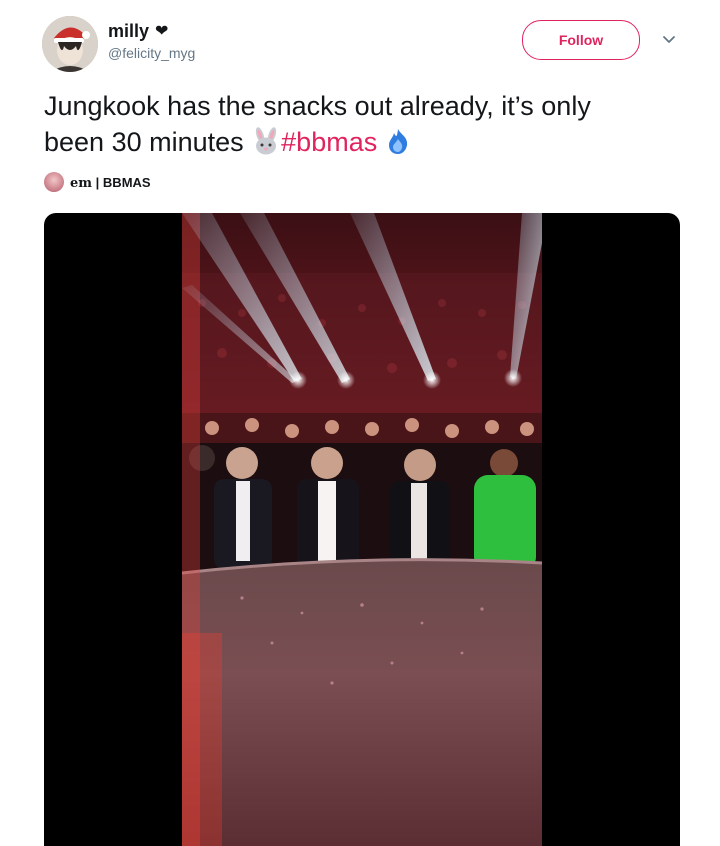 The width and height of the screenshot is (720, 846). Describe the element at coordinates (144, 142) in the screenshot. I see `tweet-text-line-2-words: been 30 minutes` at that location.